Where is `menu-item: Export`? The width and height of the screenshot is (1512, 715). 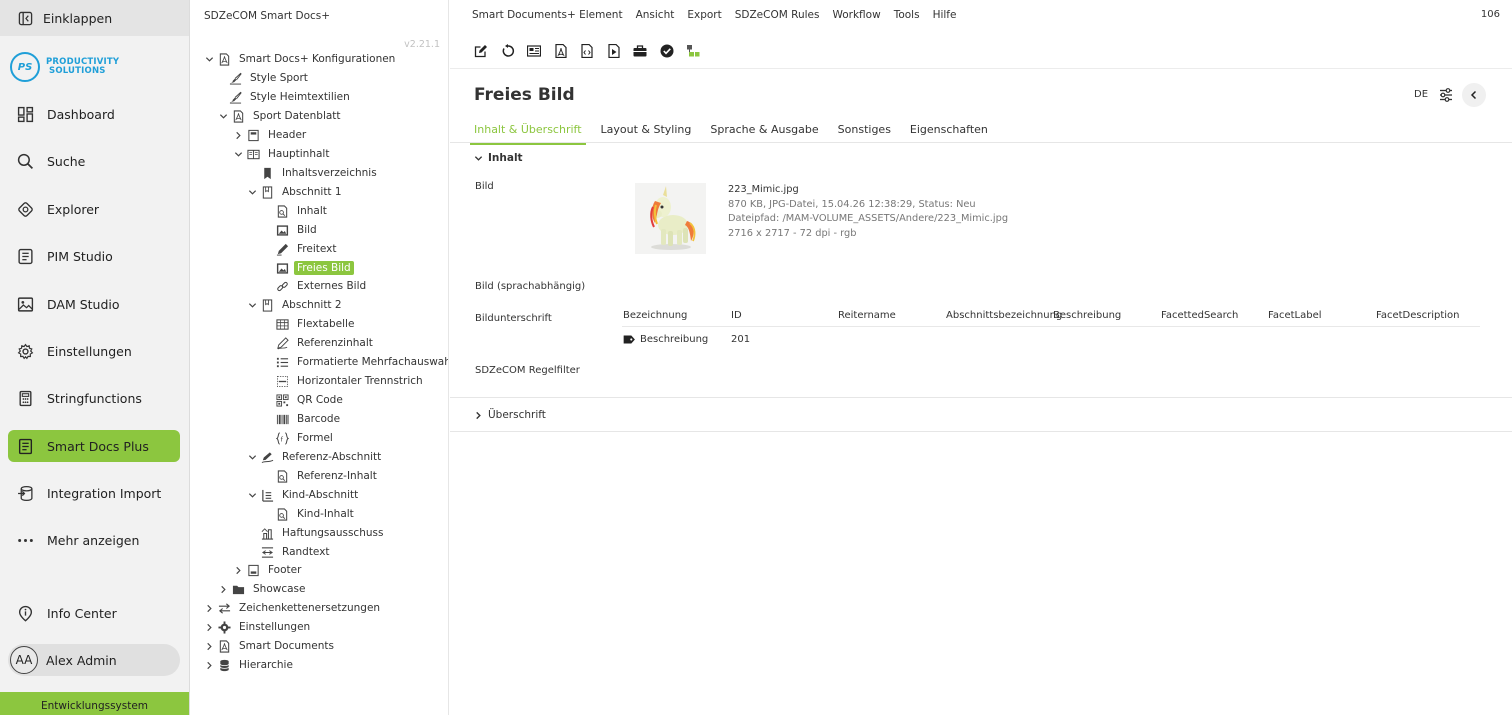
menu-item: Export is located at coordinates (704, 15).